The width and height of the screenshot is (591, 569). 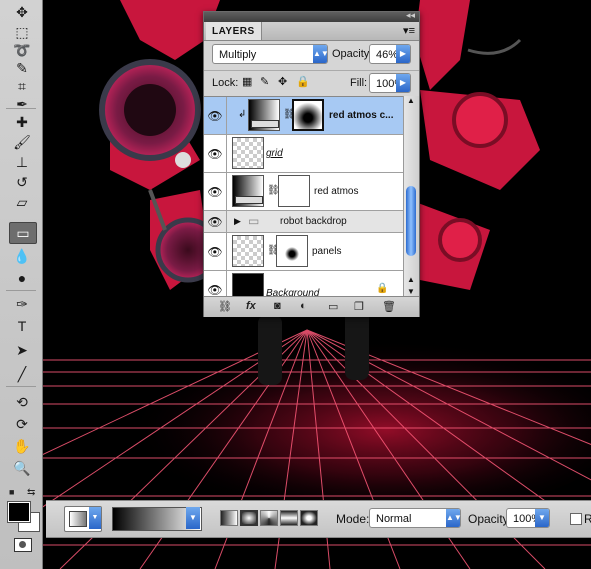 What do you see at coordinates (247, 81) in the screenshot?
I see `lock-transparency-icon: ▦` at bounding box center [247, 81].